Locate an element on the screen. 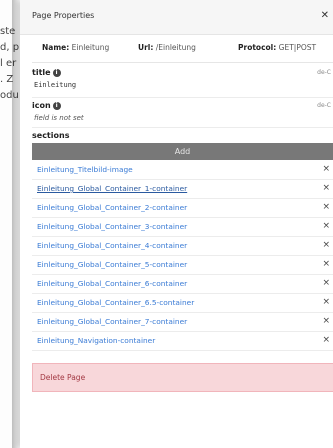 The image size is (333, 448). section-link: Einleitung_Global_Container_6-container is located at coordinates (112, 283).